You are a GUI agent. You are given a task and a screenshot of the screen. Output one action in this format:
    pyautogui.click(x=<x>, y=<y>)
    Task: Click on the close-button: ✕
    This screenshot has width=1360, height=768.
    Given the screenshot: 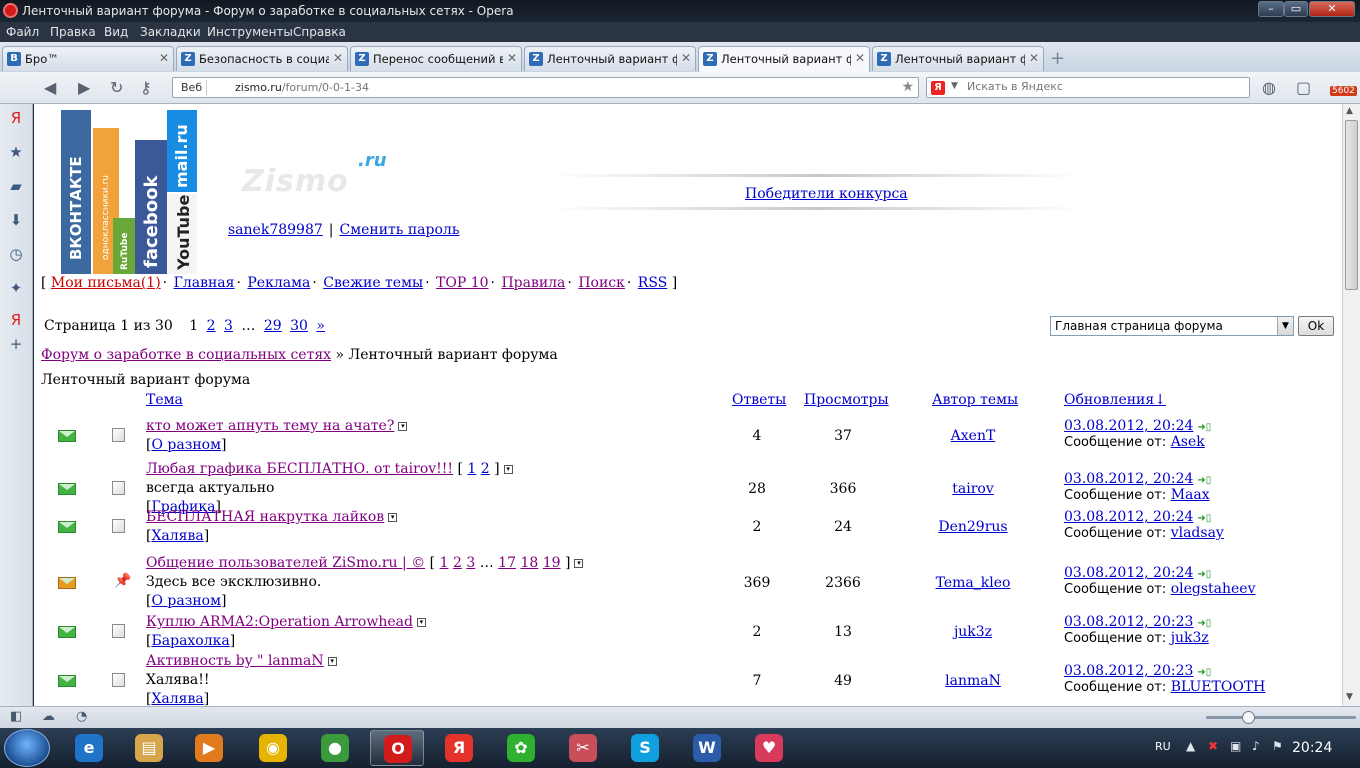 What is the action you would take?
    pyautogui.click(x=1332, y=9)
    